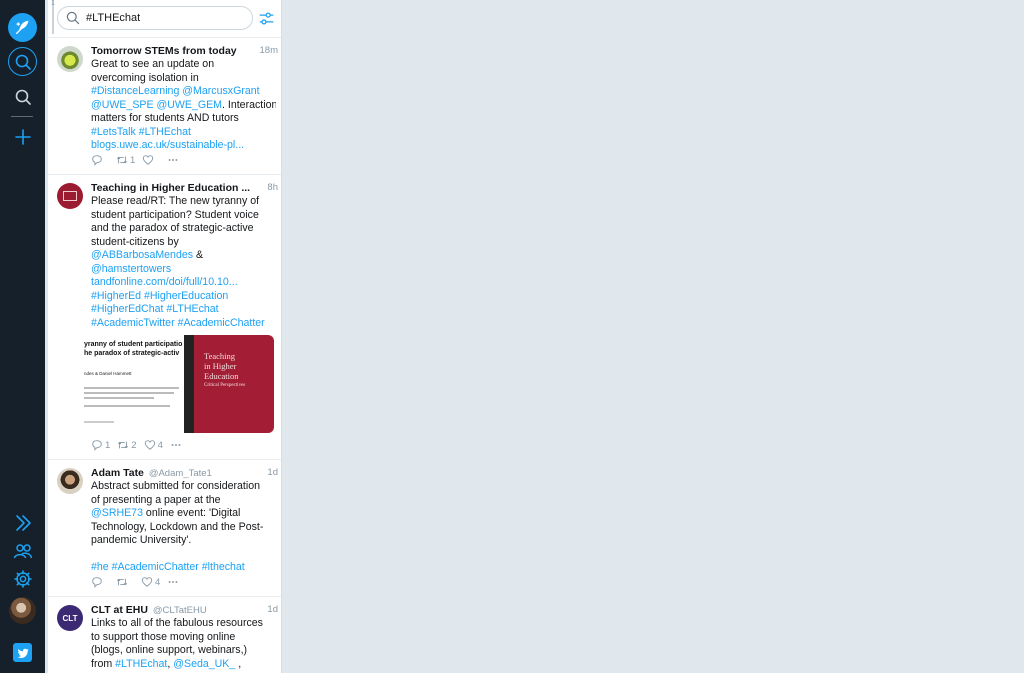  I want to click on reply-button: 1, so click(100, 445).